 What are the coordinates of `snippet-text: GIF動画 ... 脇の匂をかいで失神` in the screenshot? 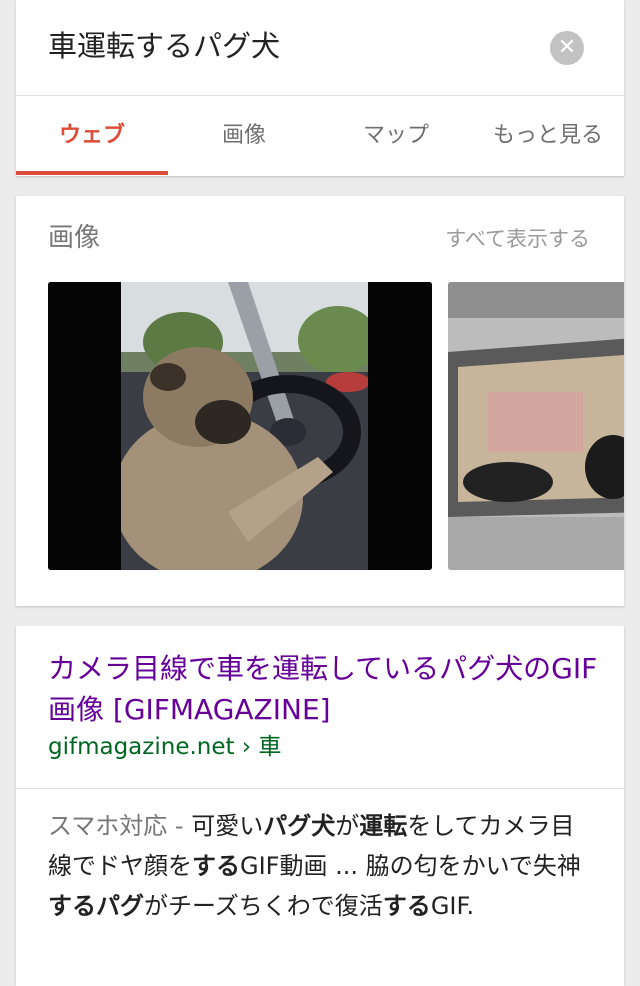 It's located at (410, 866).